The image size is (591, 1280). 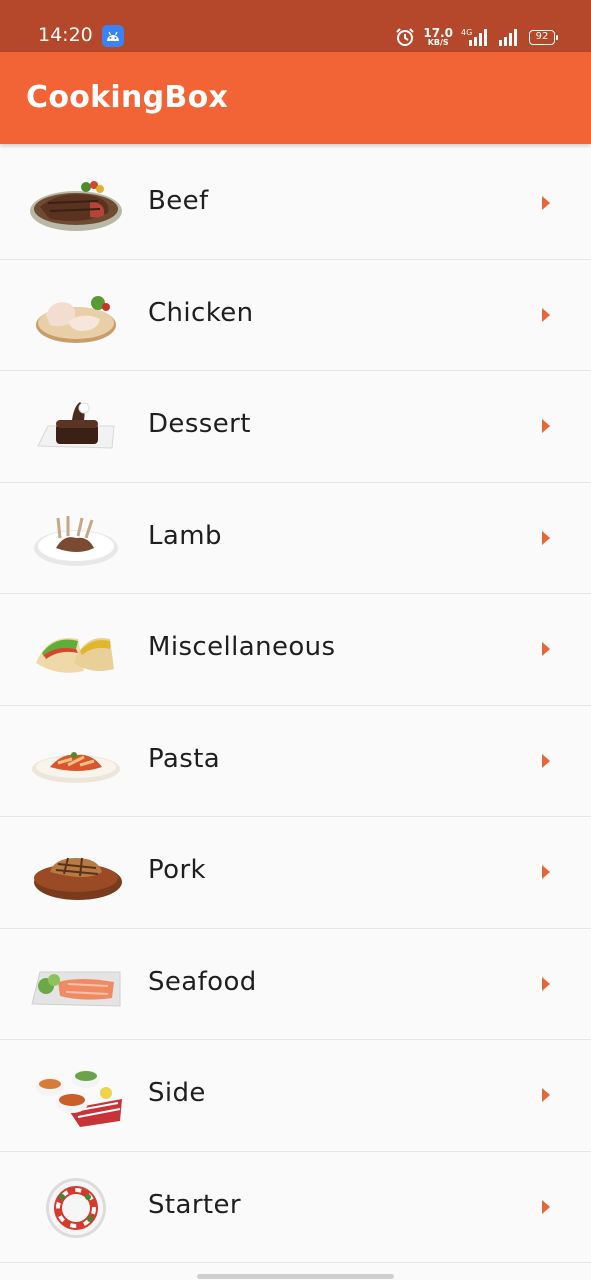 What do you see at coordinates (295, 315) in the screenshot?
I see `category-item-chicken: Chicken` at bounding box center [295, 315].